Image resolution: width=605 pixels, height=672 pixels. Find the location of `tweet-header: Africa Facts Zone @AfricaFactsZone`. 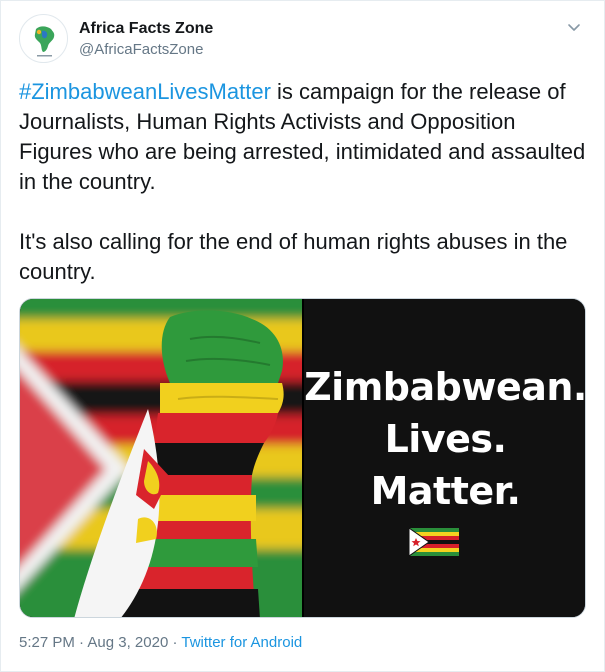

tweet-header: Africa Facts Zone @AfricaFactsZone is located at coordinates (303, 42).